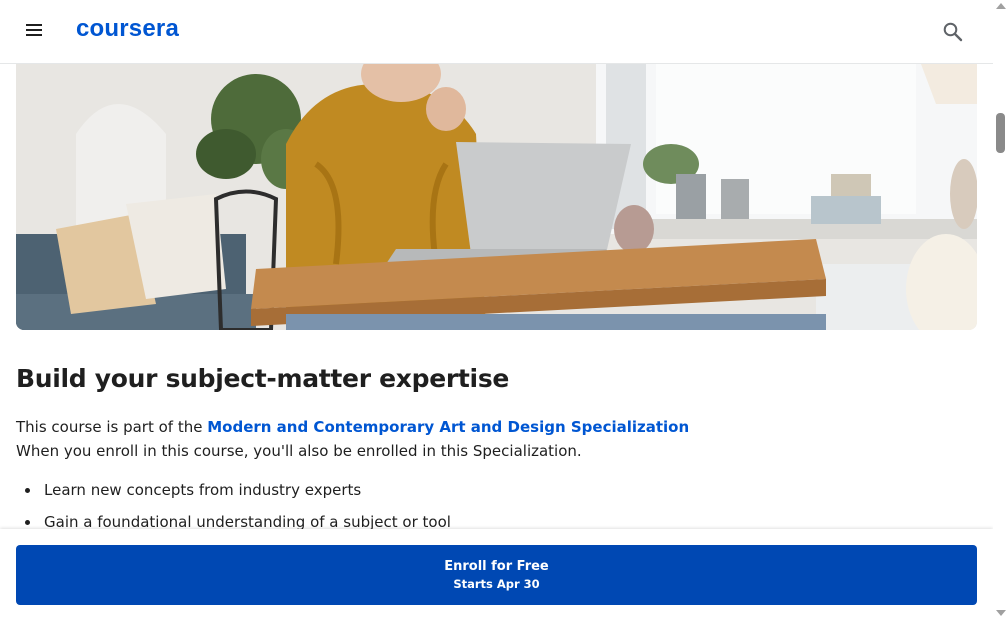 The image size is (1008, 621). I want to click on scroll-down-arrow-icon, so click(1001, 613).